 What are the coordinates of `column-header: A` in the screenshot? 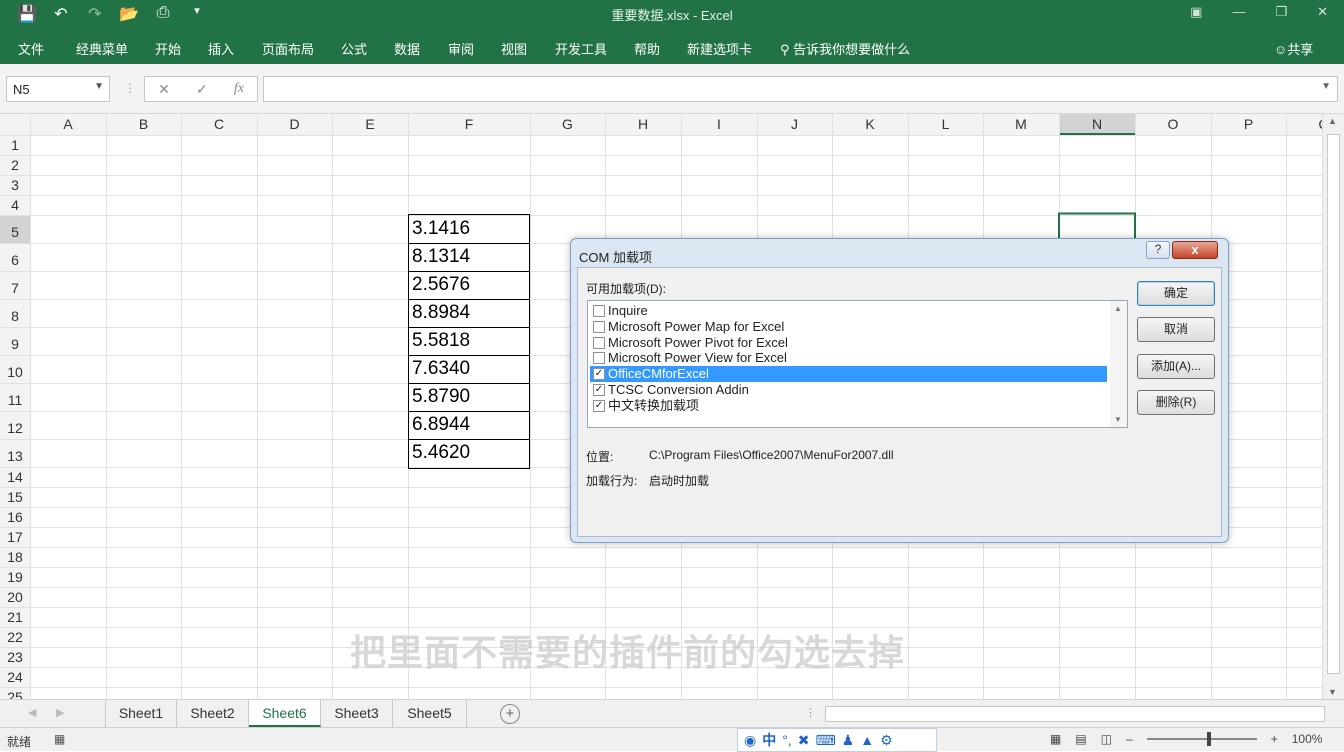 It's located at (68, 124).